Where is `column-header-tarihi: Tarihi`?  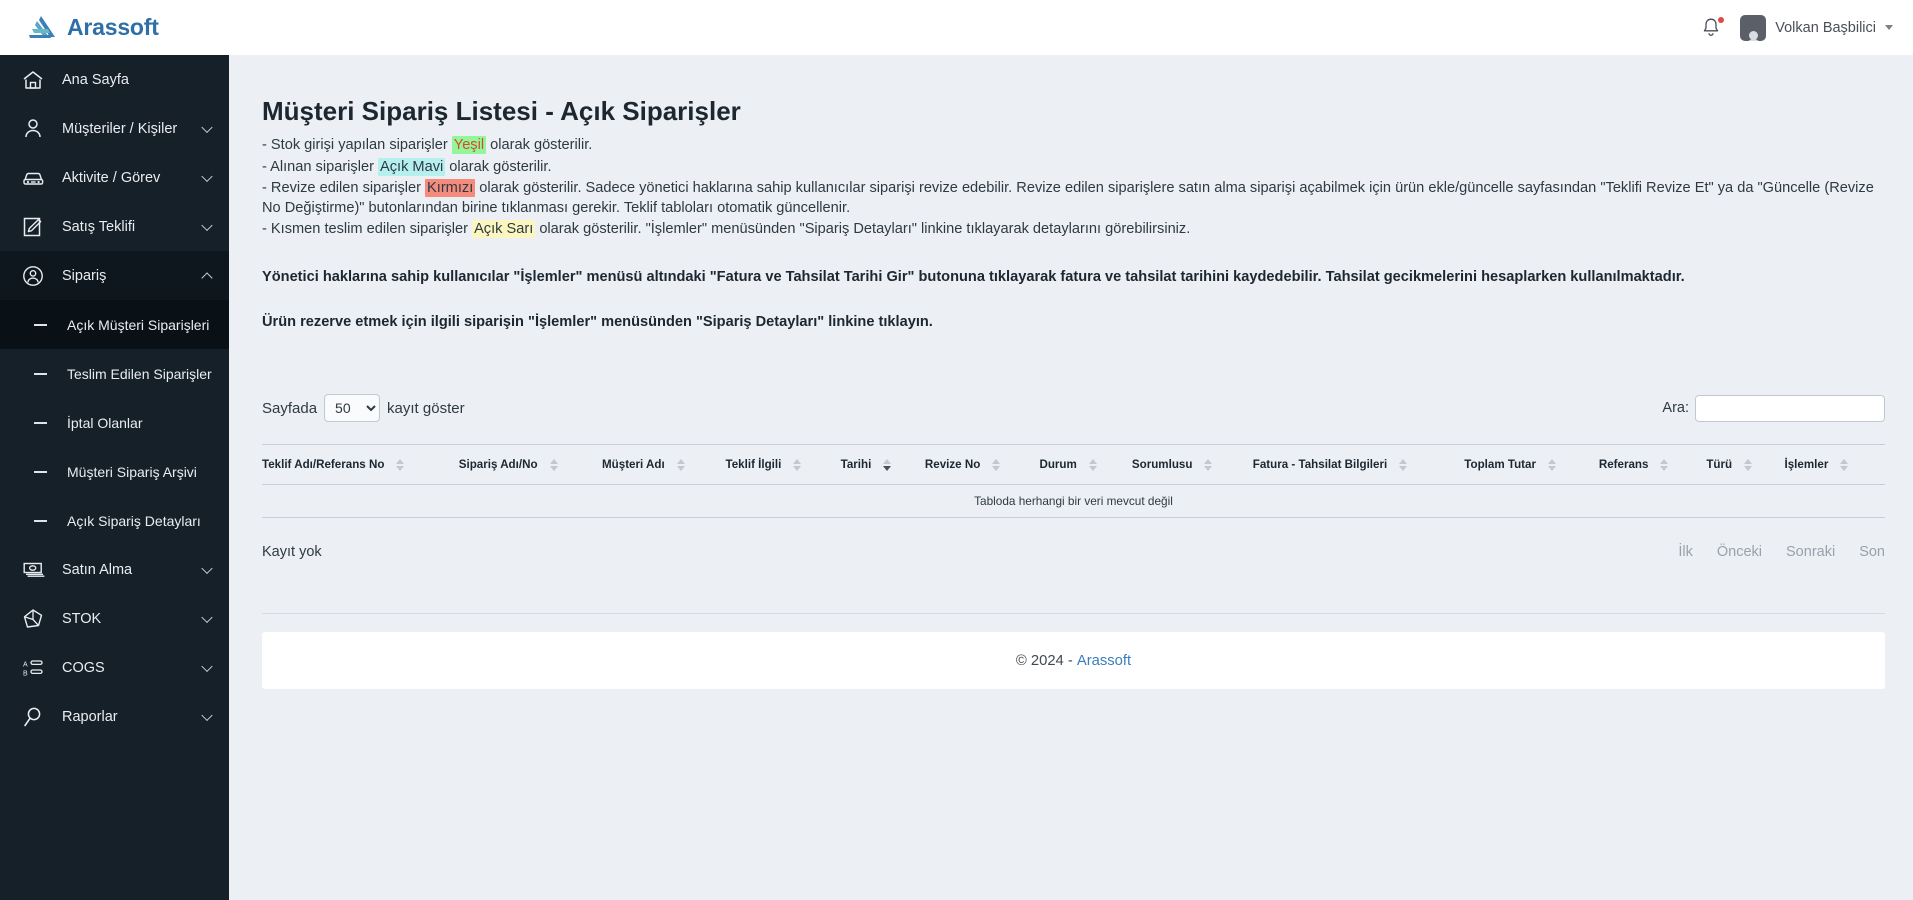
column-header-tarihi: Tarihi is located at coordinates (882, 465).